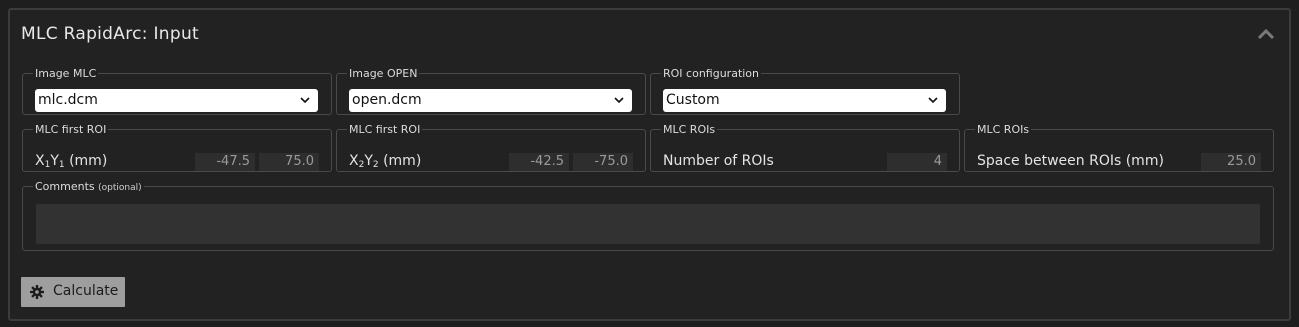 The height and width of the screenshot is (327, 1299). Describe the element at coordinates (804, 100) in the screenshot. I see `roi-config-select: Custom` at that location.